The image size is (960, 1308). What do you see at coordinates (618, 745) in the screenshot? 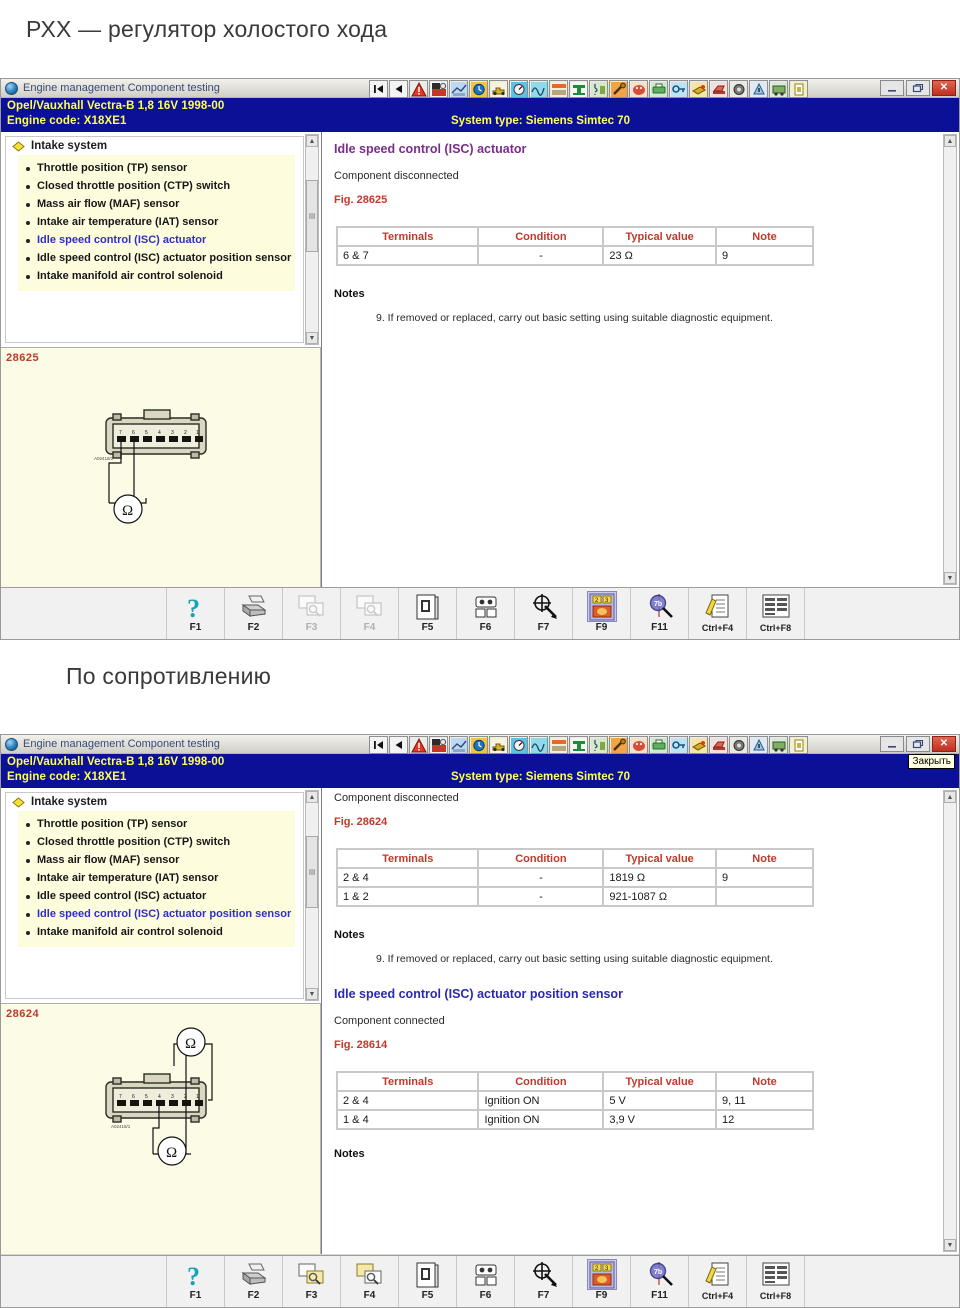
I see `wrench-icon` at bounding box center [618, 745].